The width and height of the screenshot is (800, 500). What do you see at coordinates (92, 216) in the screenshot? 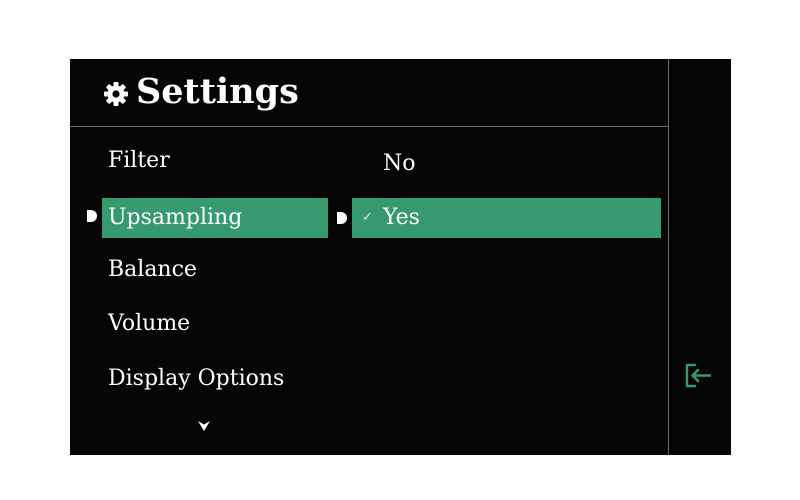
I see `selection-pointer-icon` at bounding box center [92, 216].